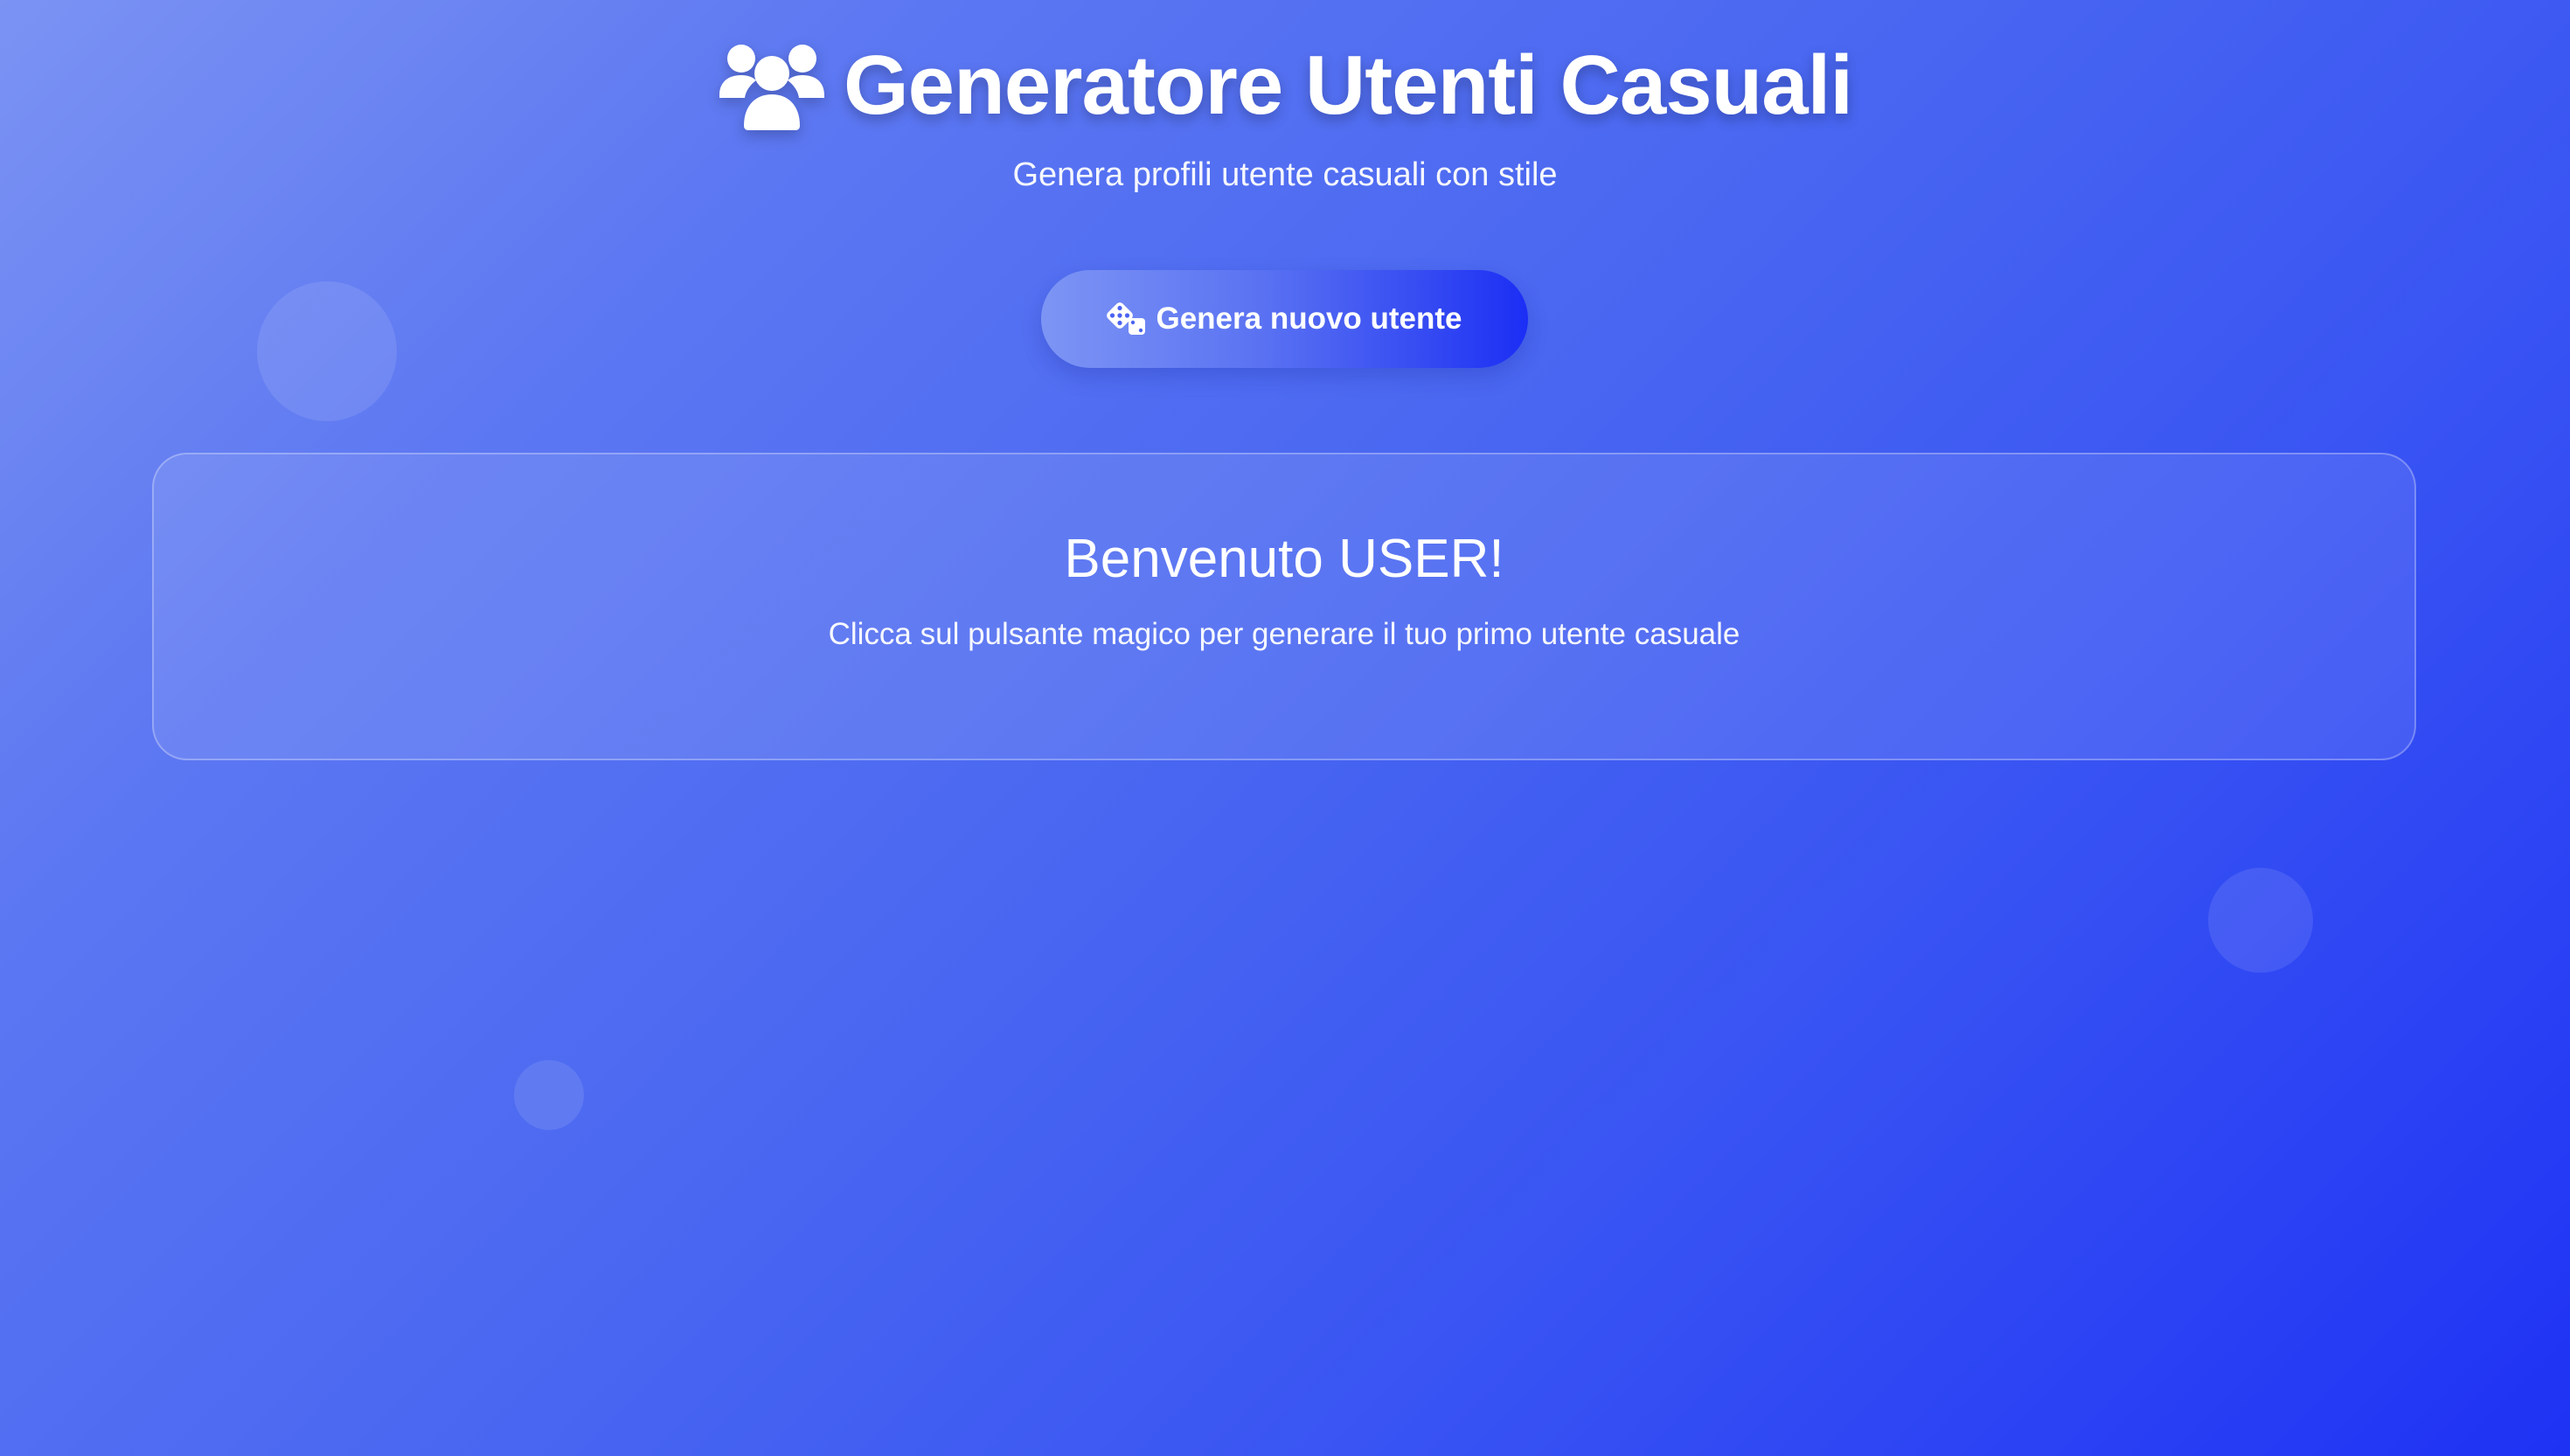 The image size is (2570, 1456). Describe the element at coordinates (1127, 319) in the screenshot. I see `dice-icon` at that location.